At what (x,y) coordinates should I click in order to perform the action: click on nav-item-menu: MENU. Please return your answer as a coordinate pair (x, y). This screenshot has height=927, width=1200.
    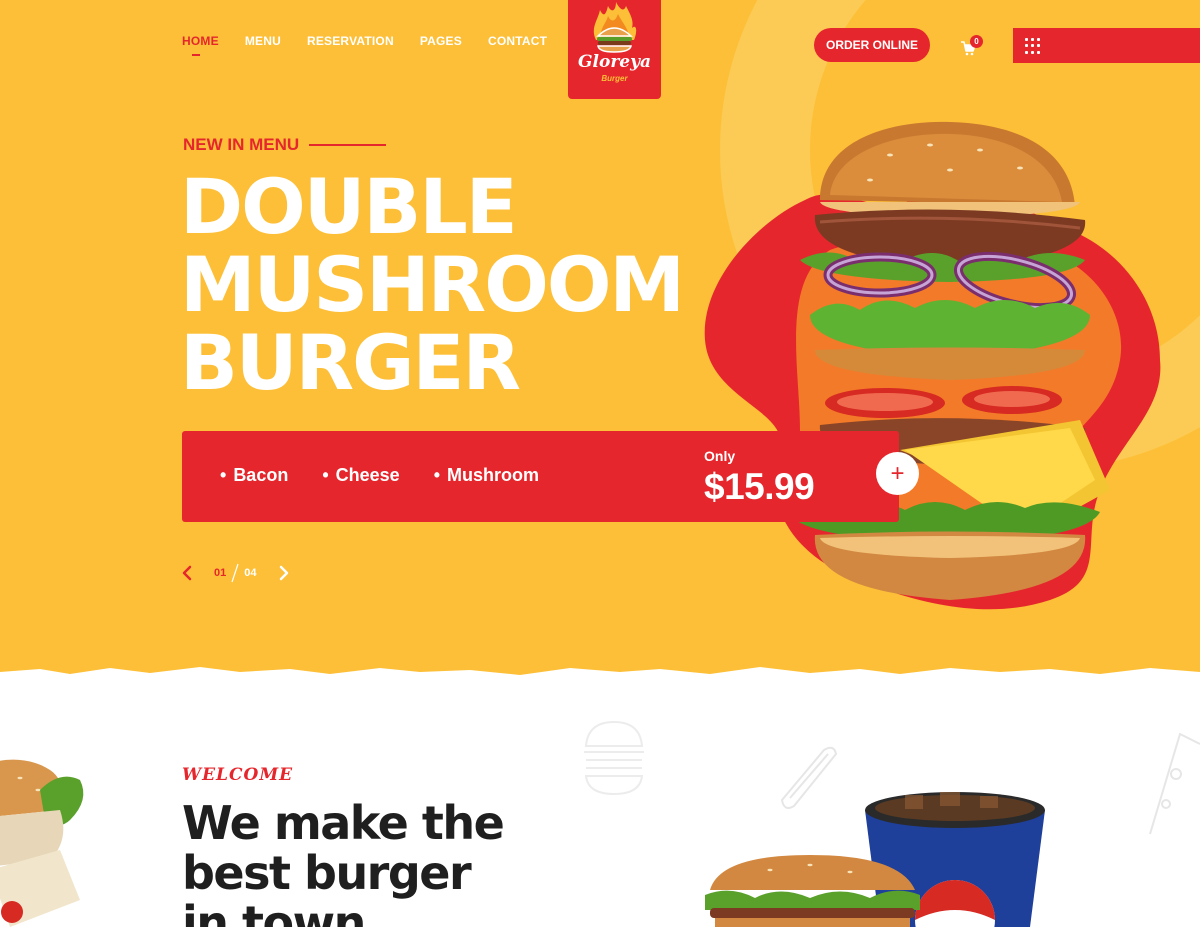
    Looking at the image, I should click on (263, 41).